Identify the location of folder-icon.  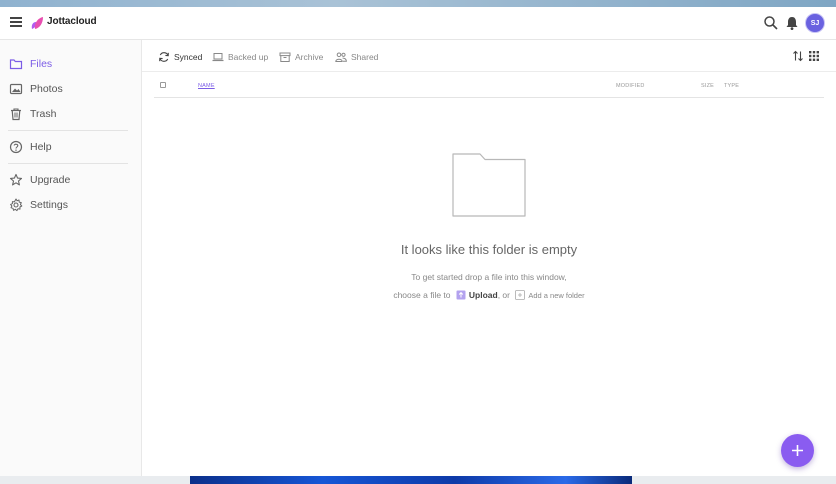
(16, 64).